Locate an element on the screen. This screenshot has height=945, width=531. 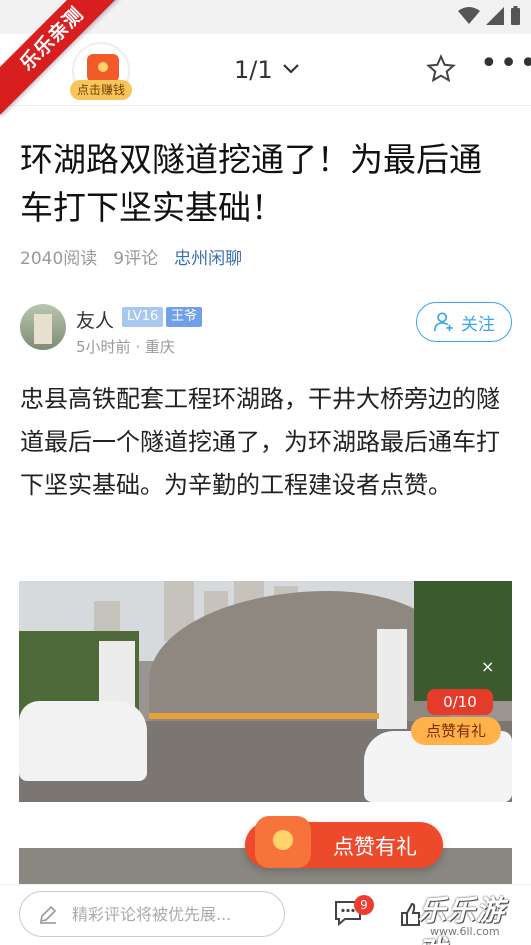
top-nav: ‹ 点击赚钱 1/1 ••• is located at coordinates (265, 70).